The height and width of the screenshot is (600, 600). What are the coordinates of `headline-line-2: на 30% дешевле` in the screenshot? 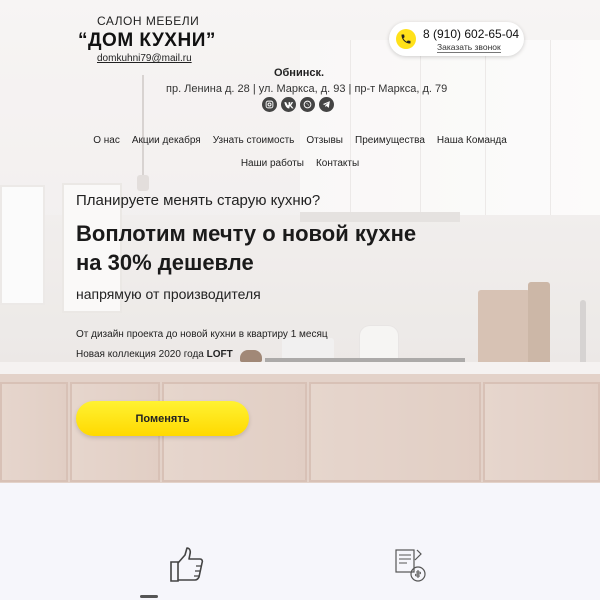 It's located at (165, 262).